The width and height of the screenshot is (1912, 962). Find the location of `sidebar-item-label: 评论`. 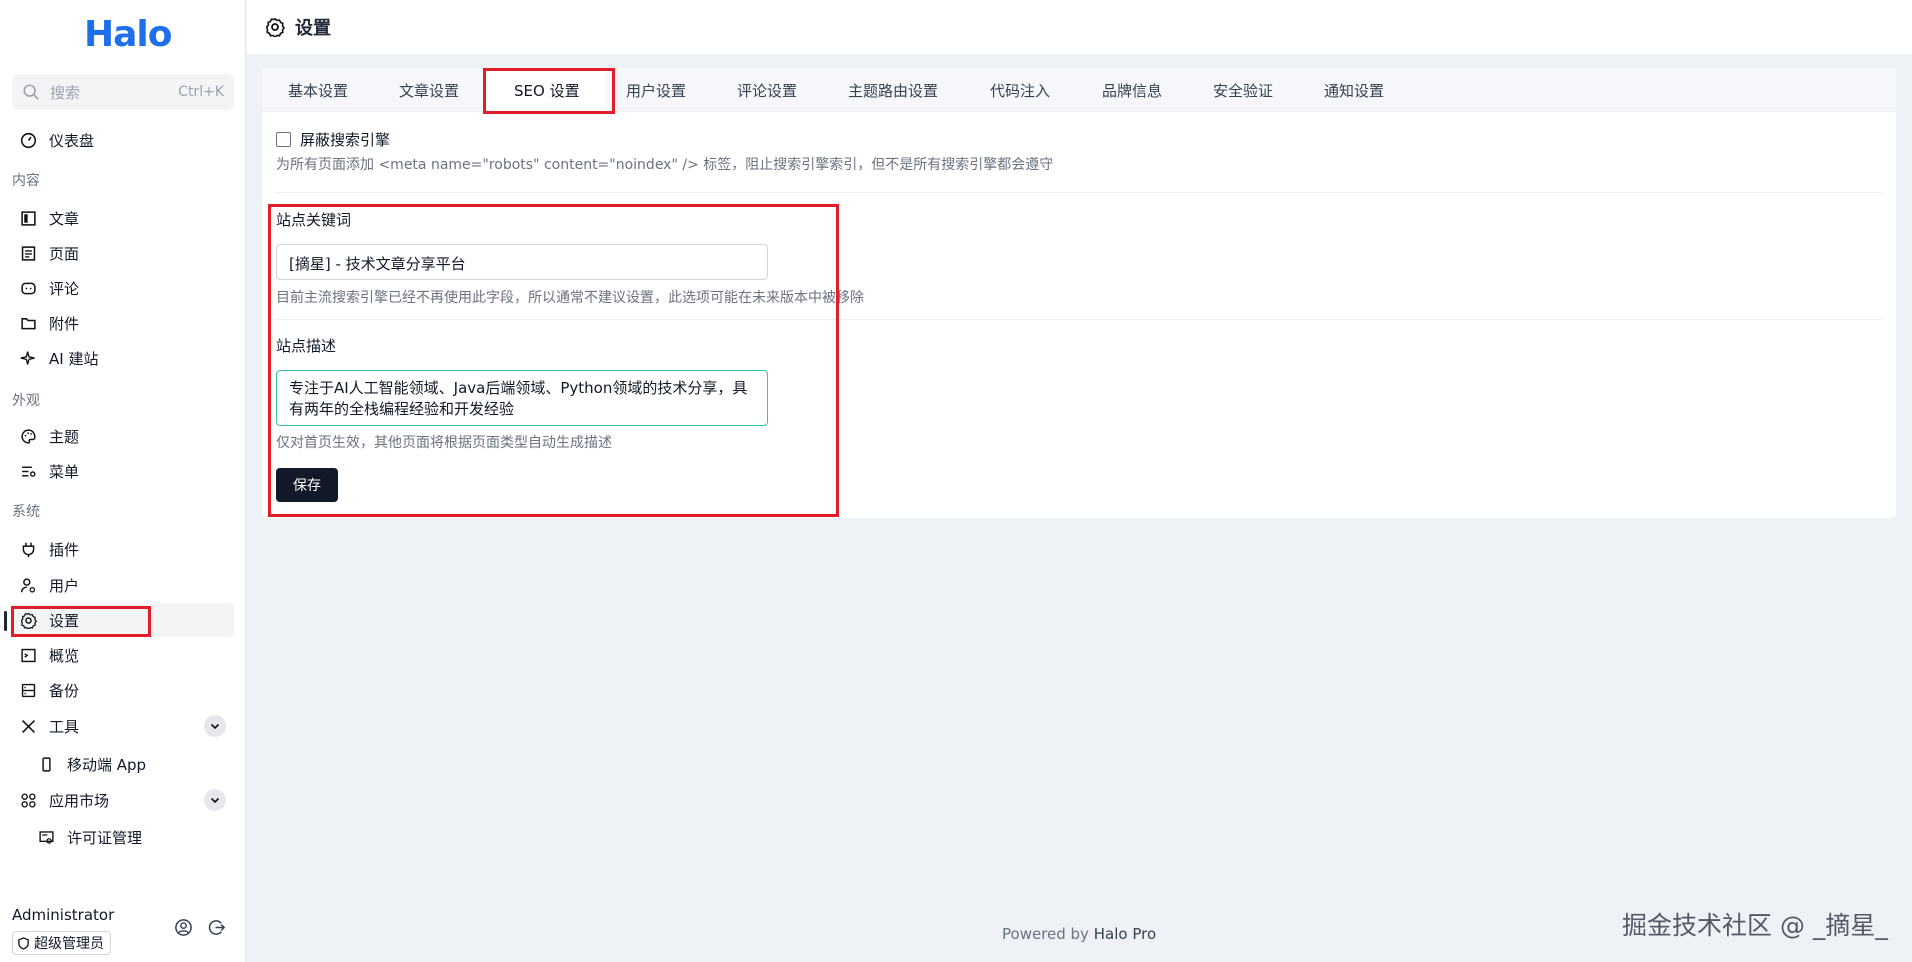

sidebar-item-label: 评论 is located at coordinates (64, 288).